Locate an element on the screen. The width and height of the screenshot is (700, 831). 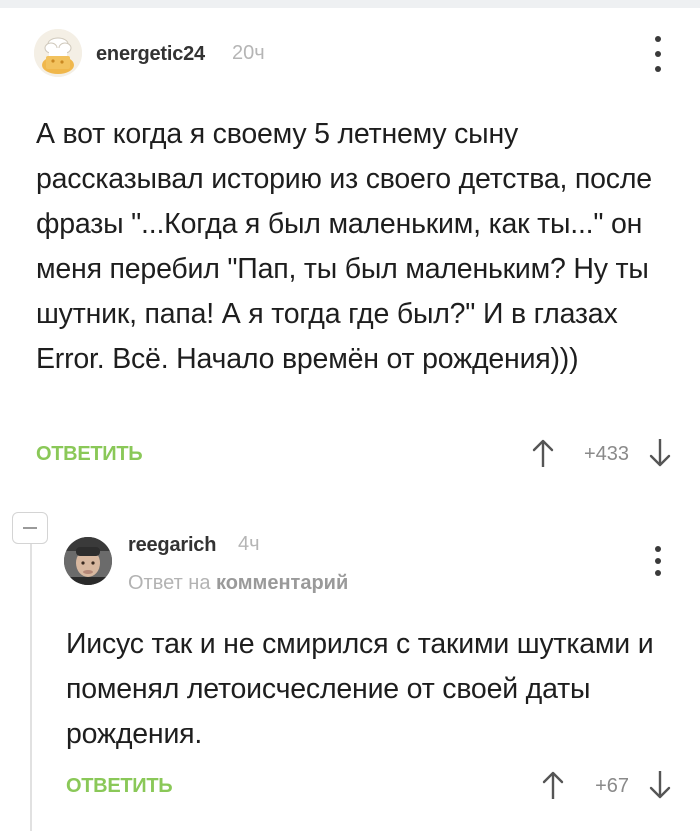
reply-author: reegarich is located at coordinates (172, 545).